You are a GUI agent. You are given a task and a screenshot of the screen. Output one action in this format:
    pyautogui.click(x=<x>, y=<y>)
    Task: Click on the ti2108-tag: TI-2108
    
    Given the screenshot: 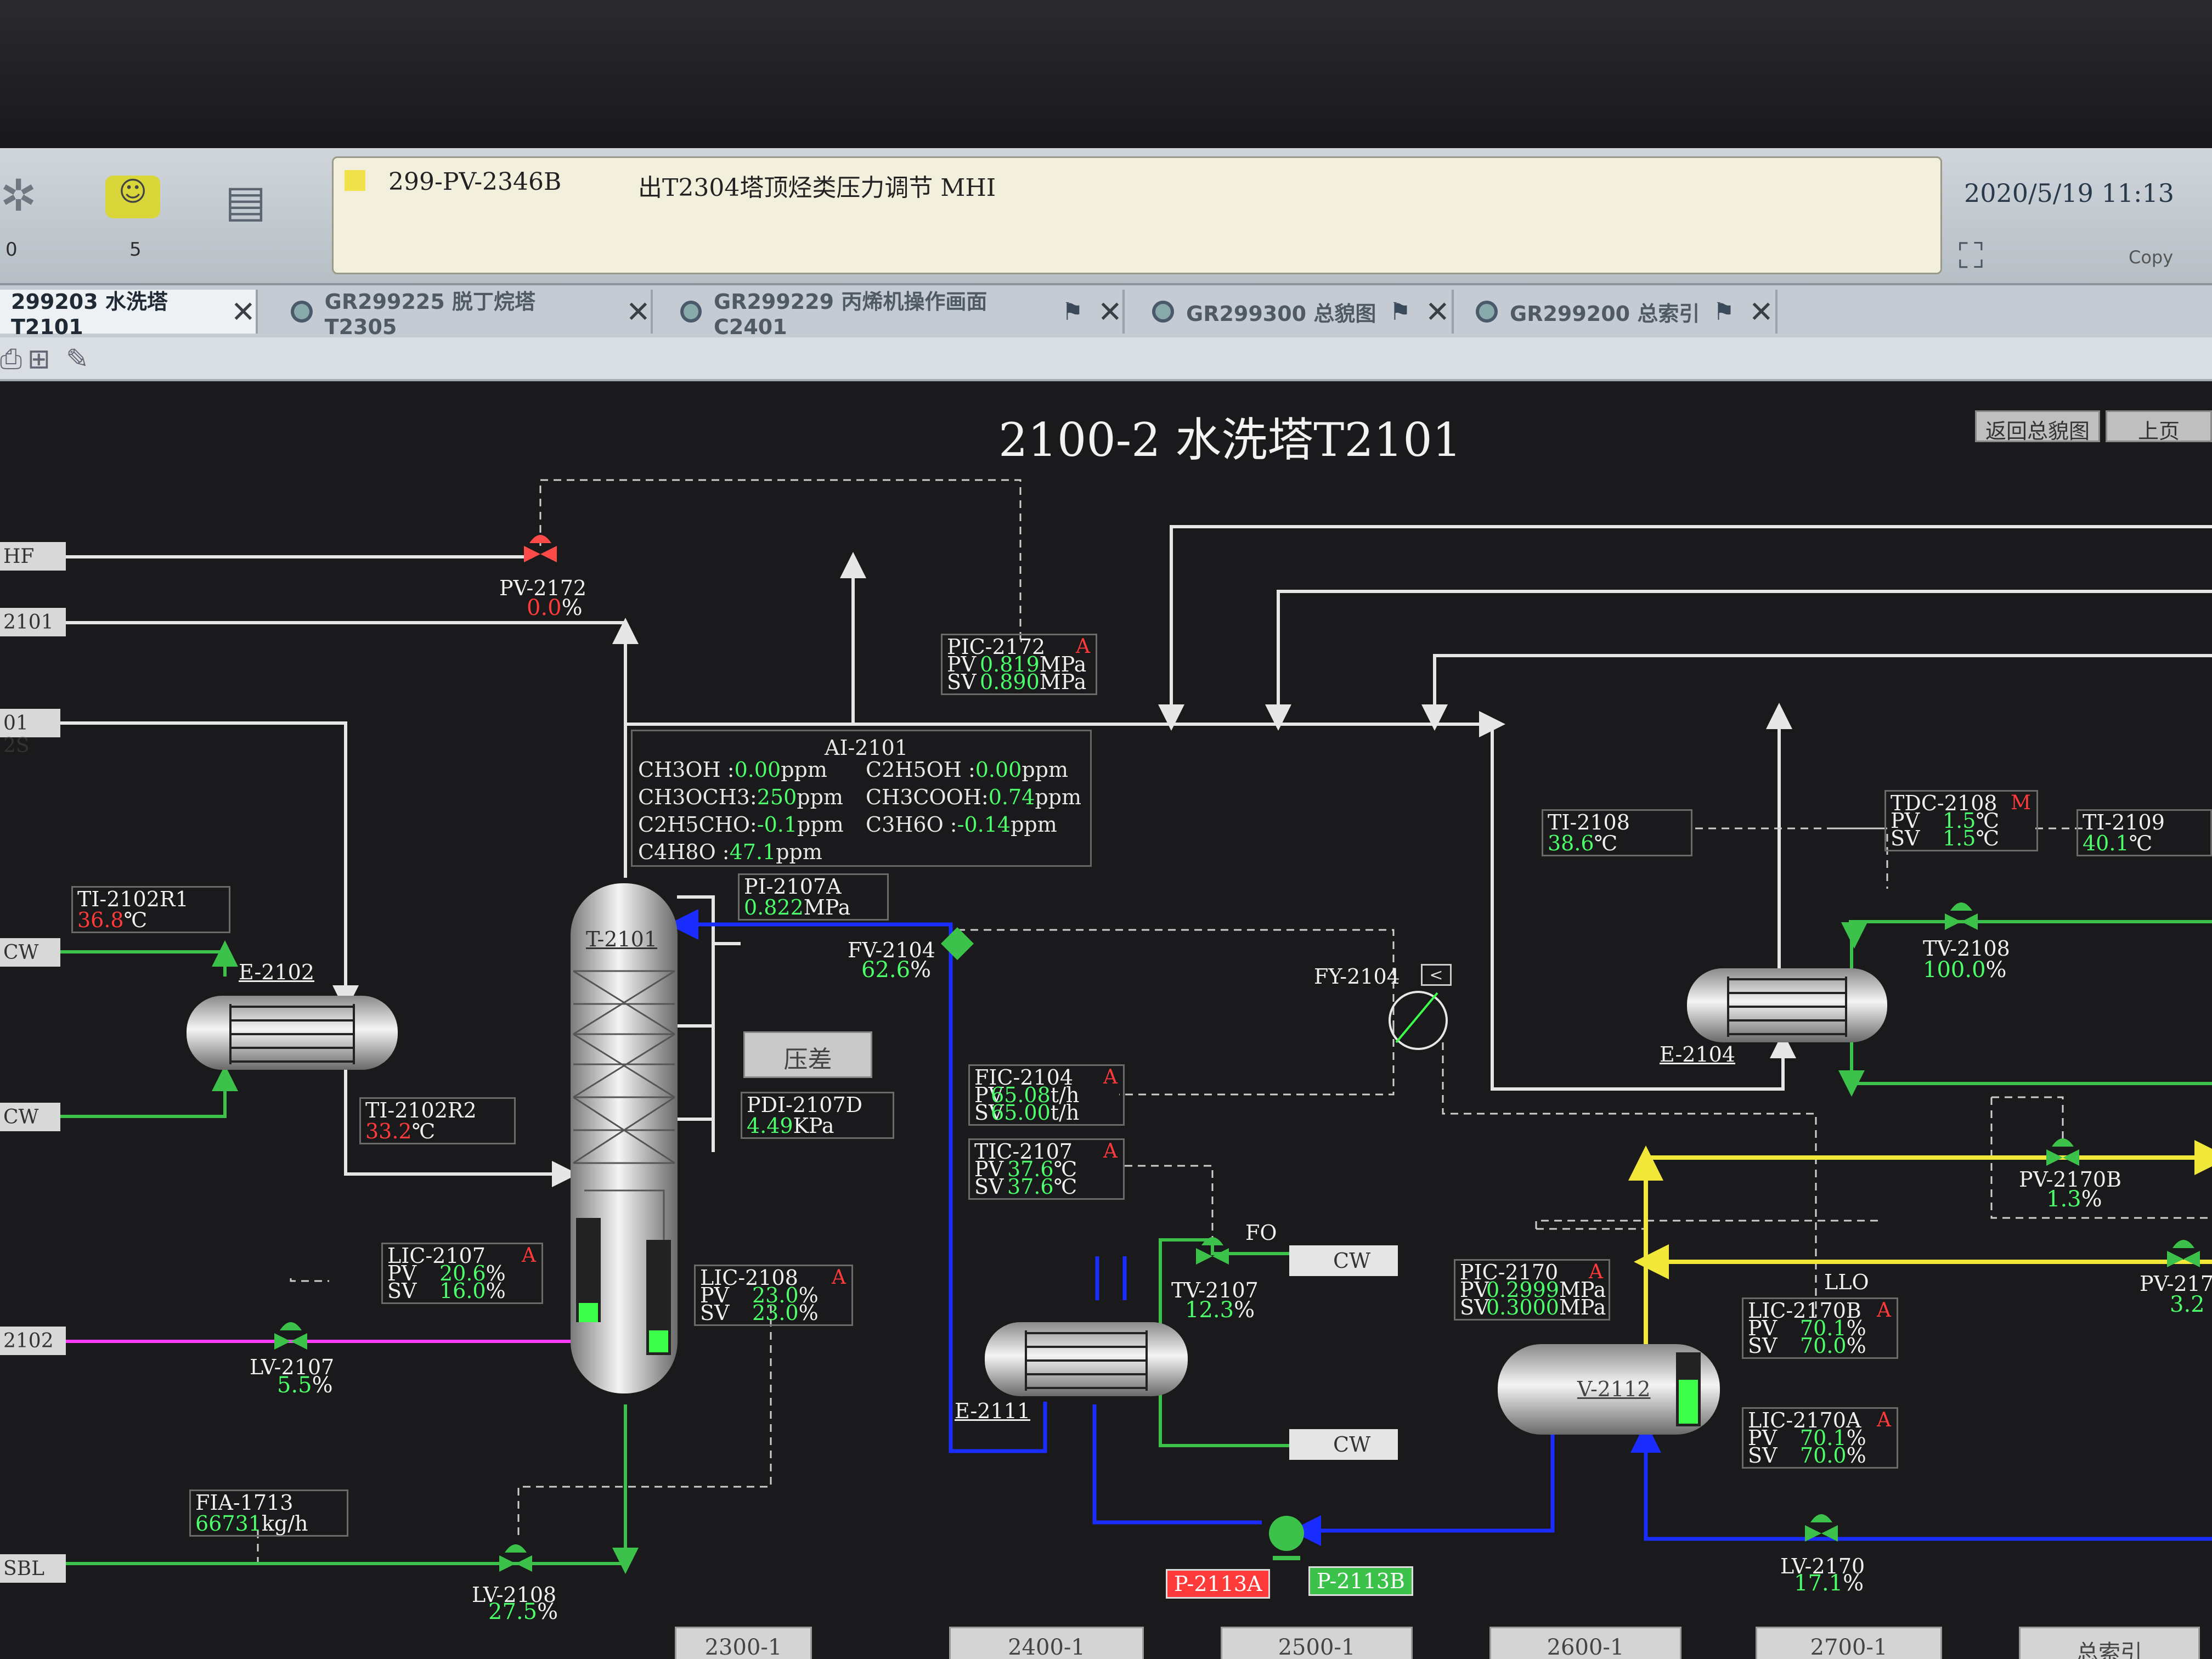 What is the action you would take?
    pyautogui.click(x=1589, y=822)
    